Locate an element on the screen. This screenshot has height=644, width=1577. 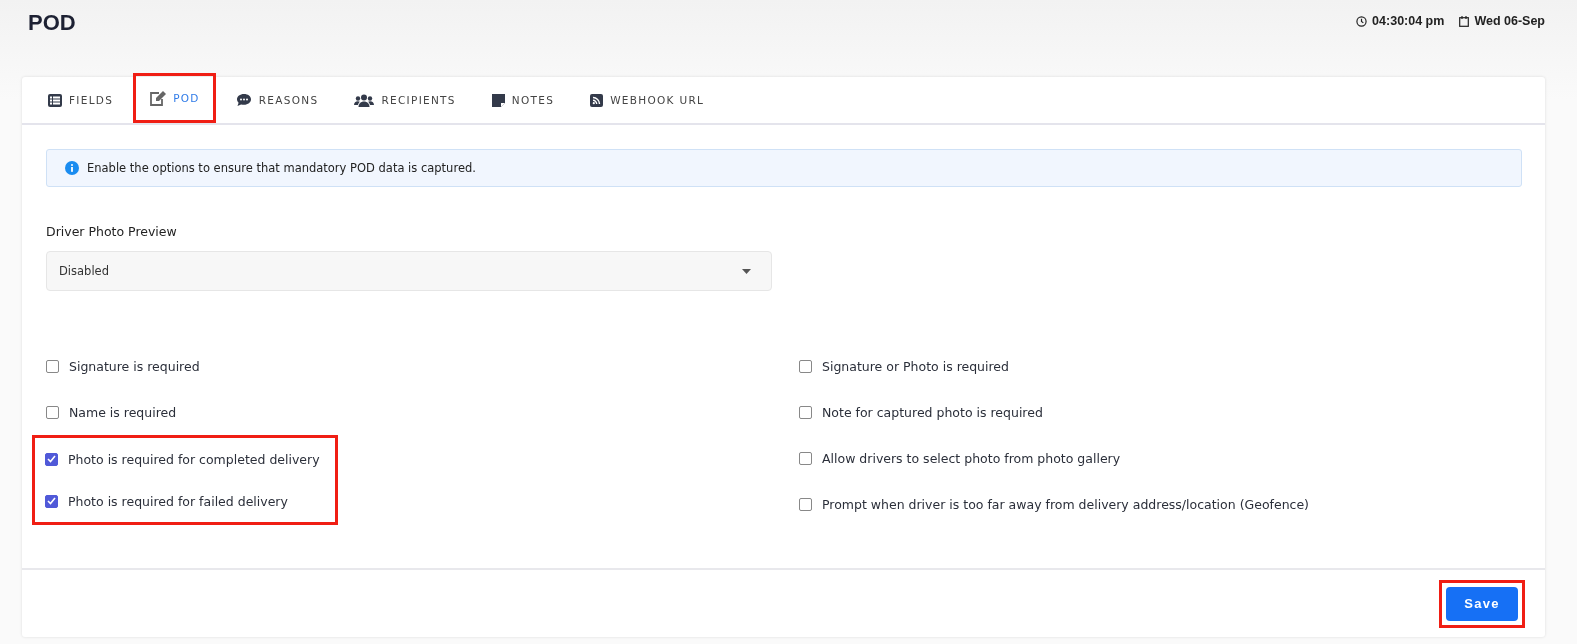
page-title: POD is located at coordinates (52, 23).